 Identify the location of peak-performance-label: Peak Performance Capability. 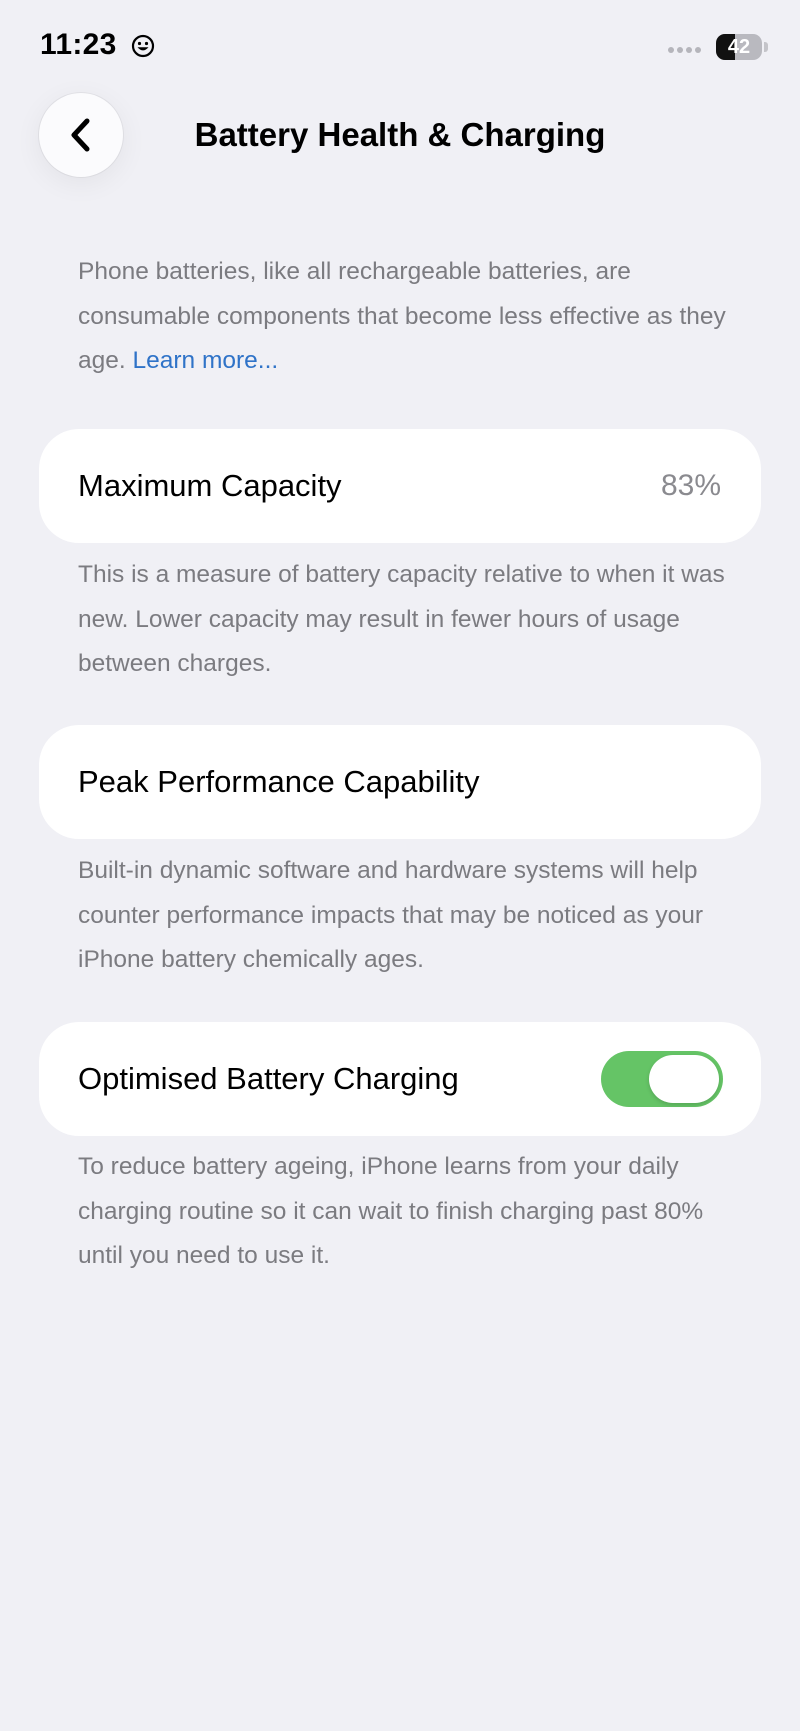
(279, 781).